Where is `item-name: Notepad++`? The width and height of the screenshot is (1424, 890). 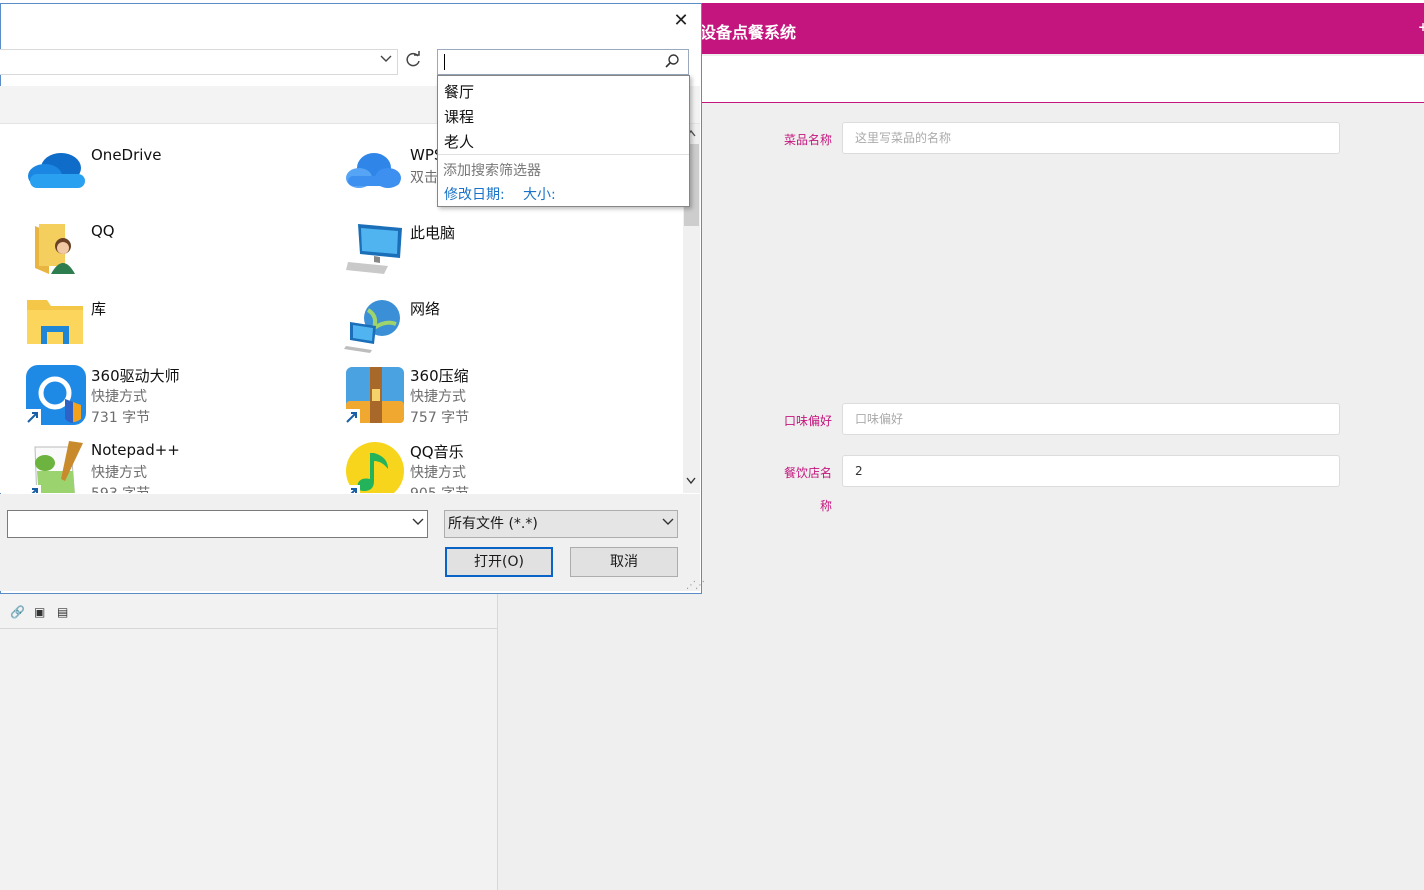 item-name: Notepad++ is located at coordinates (135, 450).